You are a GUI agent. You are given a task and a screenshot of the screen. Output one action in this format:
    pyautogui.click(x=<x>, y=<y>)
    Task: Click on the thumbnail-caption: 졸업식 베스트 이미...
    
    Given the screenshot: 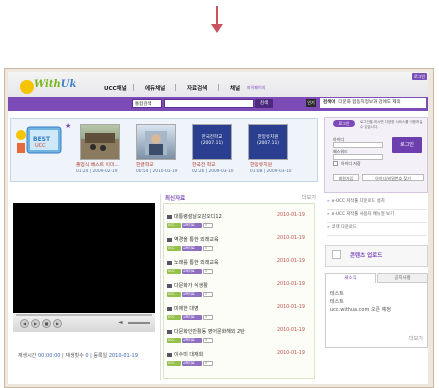 What is the action you would take?
    pyautogui.click(x=102, y=164)
    